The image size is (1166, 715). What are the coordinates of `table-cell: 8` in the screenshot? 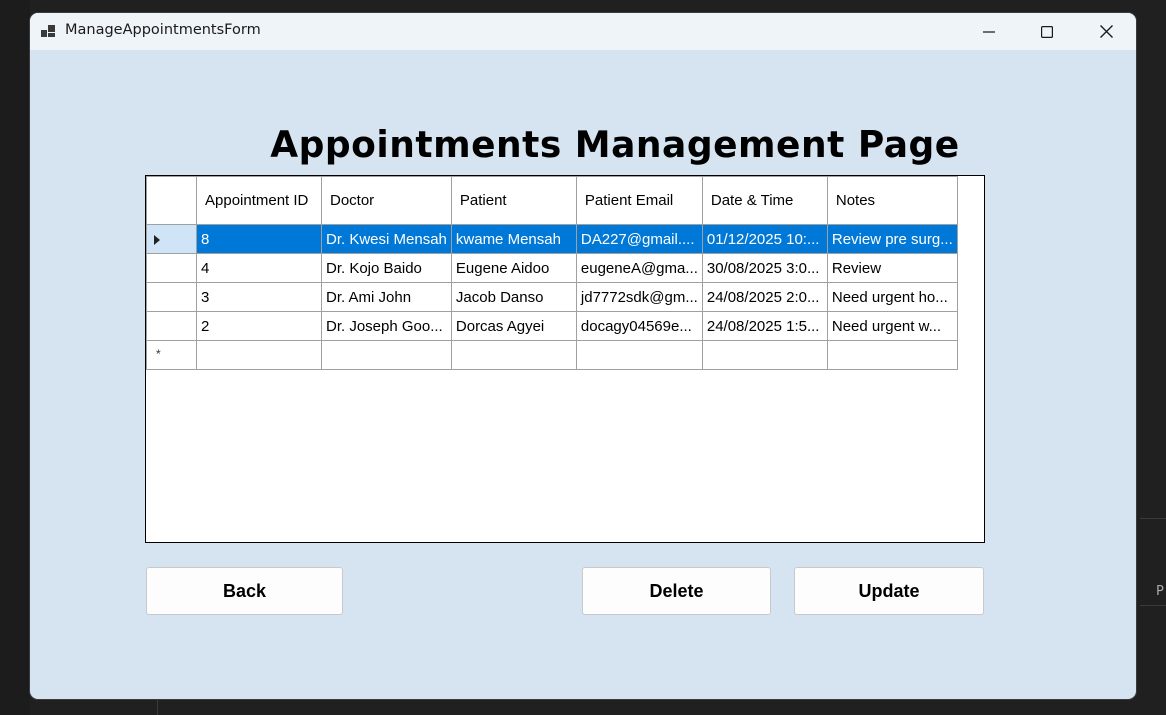 It's located at (259, 239).